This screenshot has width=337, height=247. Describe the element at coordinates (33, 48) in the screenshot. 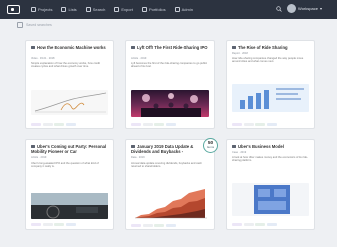

I see `video-icon` at that location.